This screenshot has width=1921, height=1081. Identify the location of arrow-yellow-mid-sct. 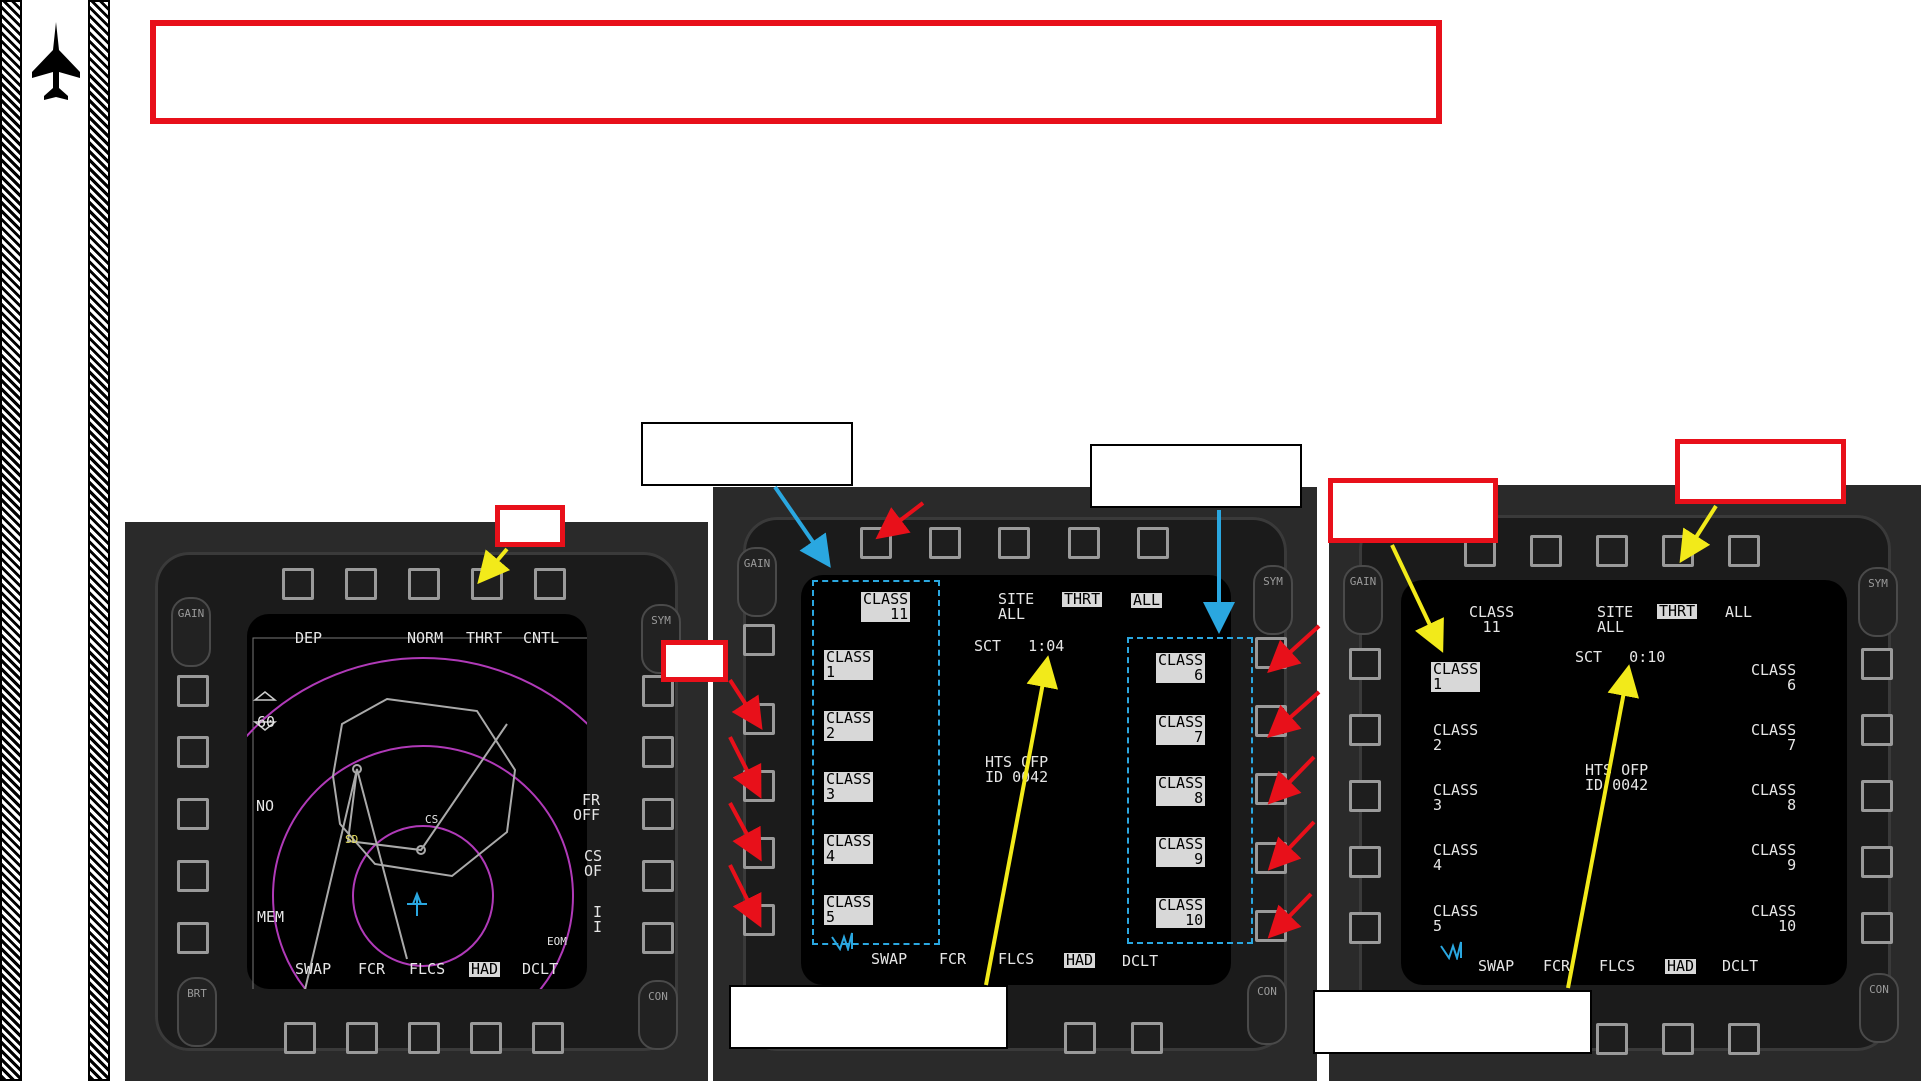
(1021, 820).